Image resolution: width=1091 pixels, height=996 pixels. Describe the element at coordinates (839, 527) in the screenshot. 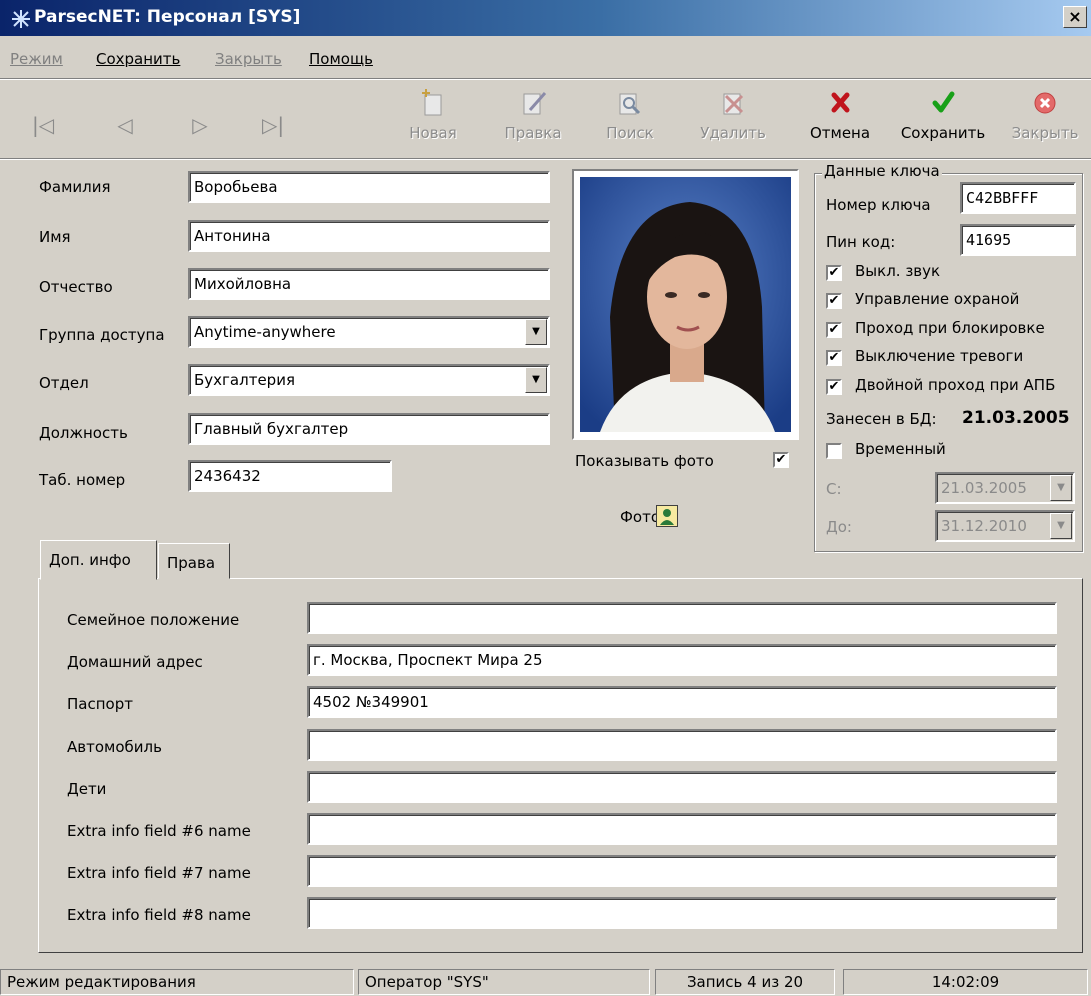

I see `to-date-label: До:` at that location.